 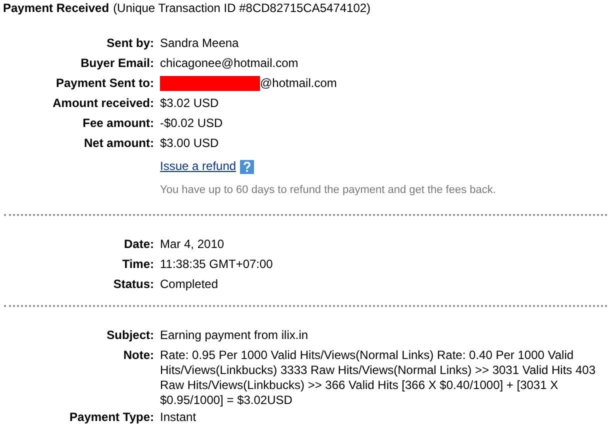 What do you see at coordinates (105, 83) in the screenshot?
I see `field-label: Payment Sent to:` at bounding box center [105, 83].